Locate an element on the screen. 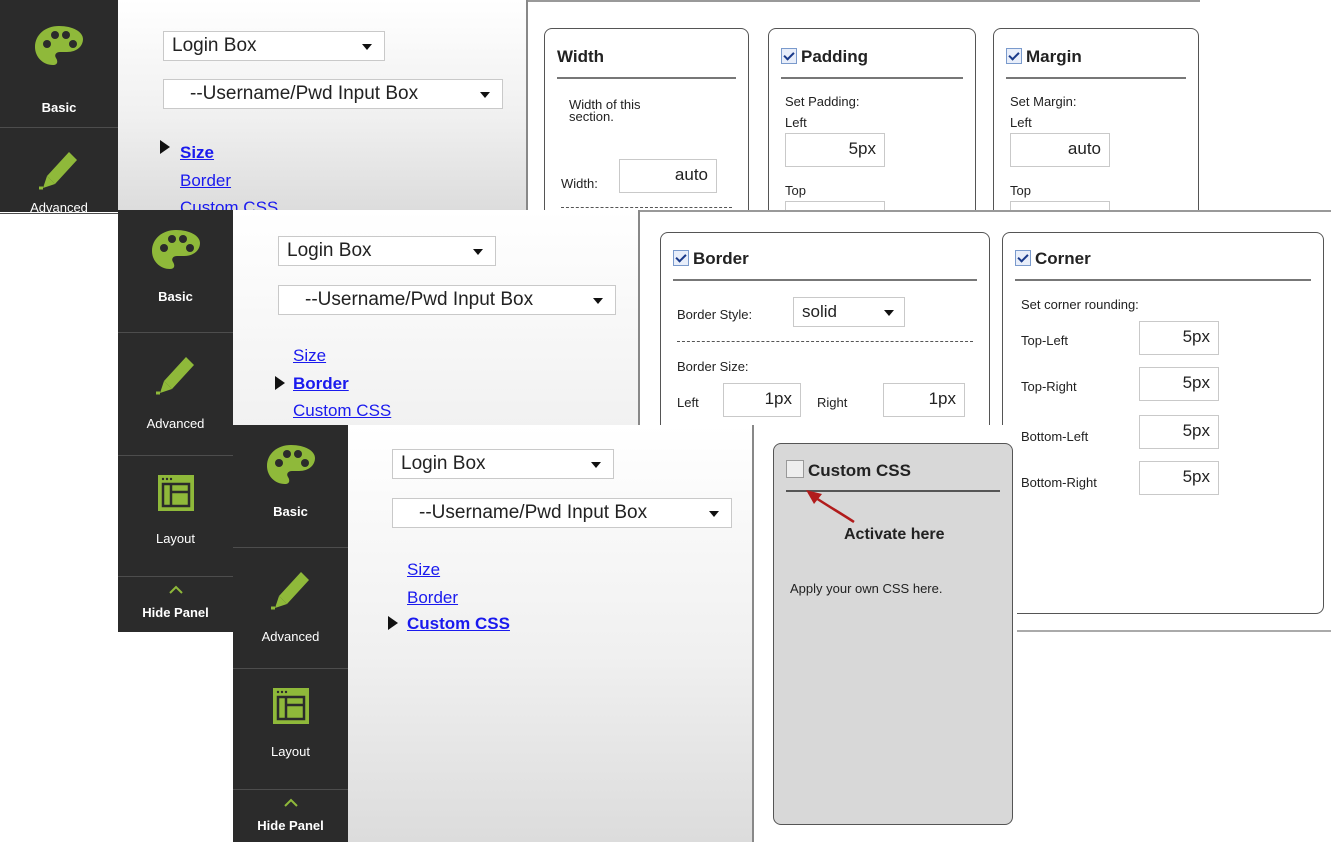 The image size is (1331, 842). border-checkbox is located at coordinates (681, 258).